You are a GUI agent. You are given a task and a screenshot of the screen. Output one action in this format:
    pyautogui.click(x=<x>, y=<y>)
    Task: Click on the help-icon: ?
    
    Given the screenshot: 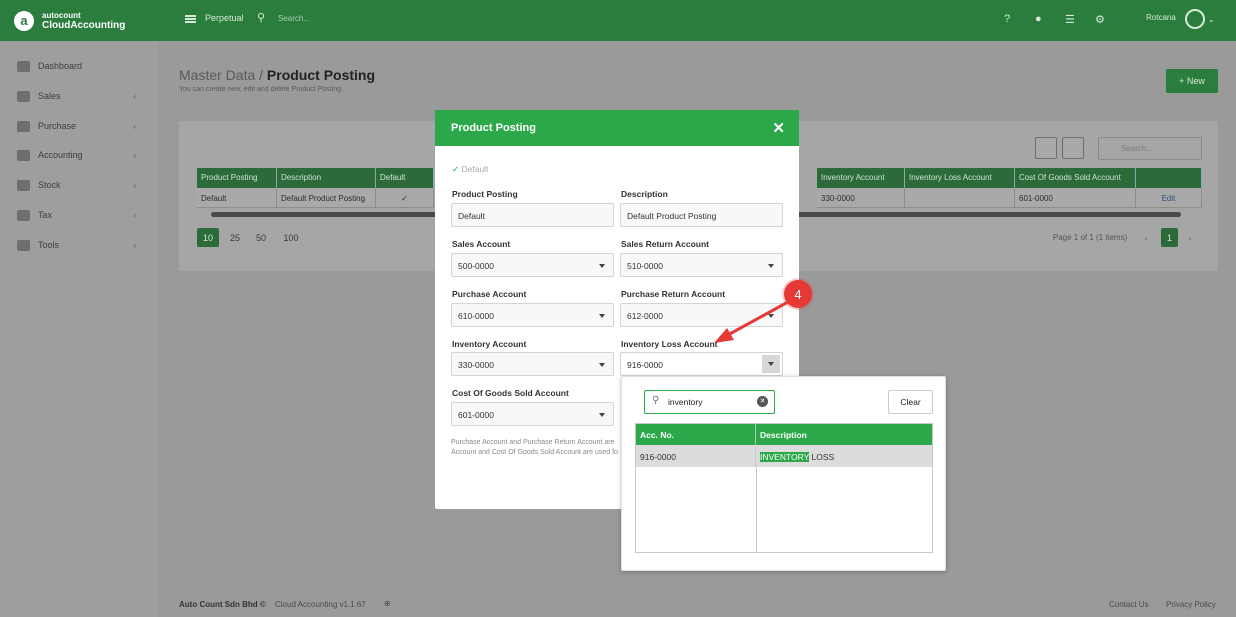 What is the action you would take?
    pyautogui.click(x=1007, y=19)
    